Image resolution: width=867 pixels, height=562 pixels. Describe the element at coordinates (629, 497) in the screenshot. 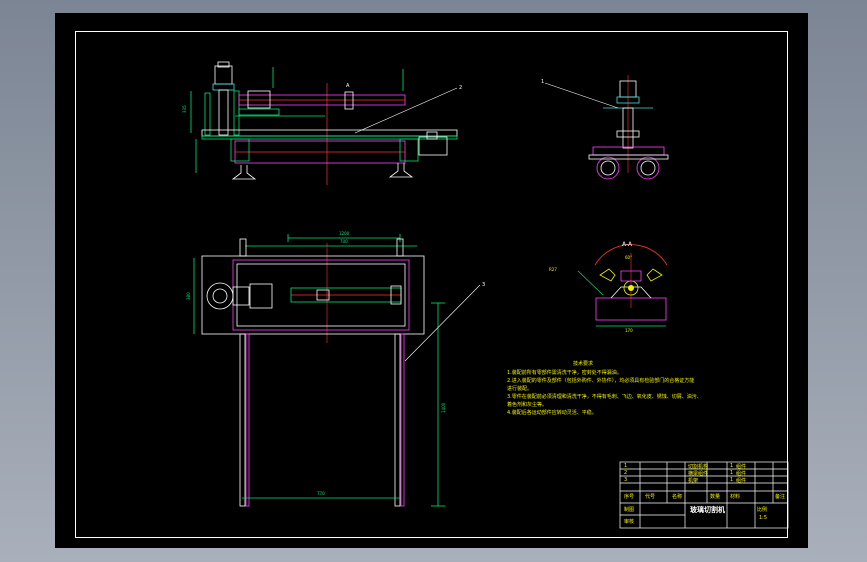

I see `header-no: 序号` at that location.